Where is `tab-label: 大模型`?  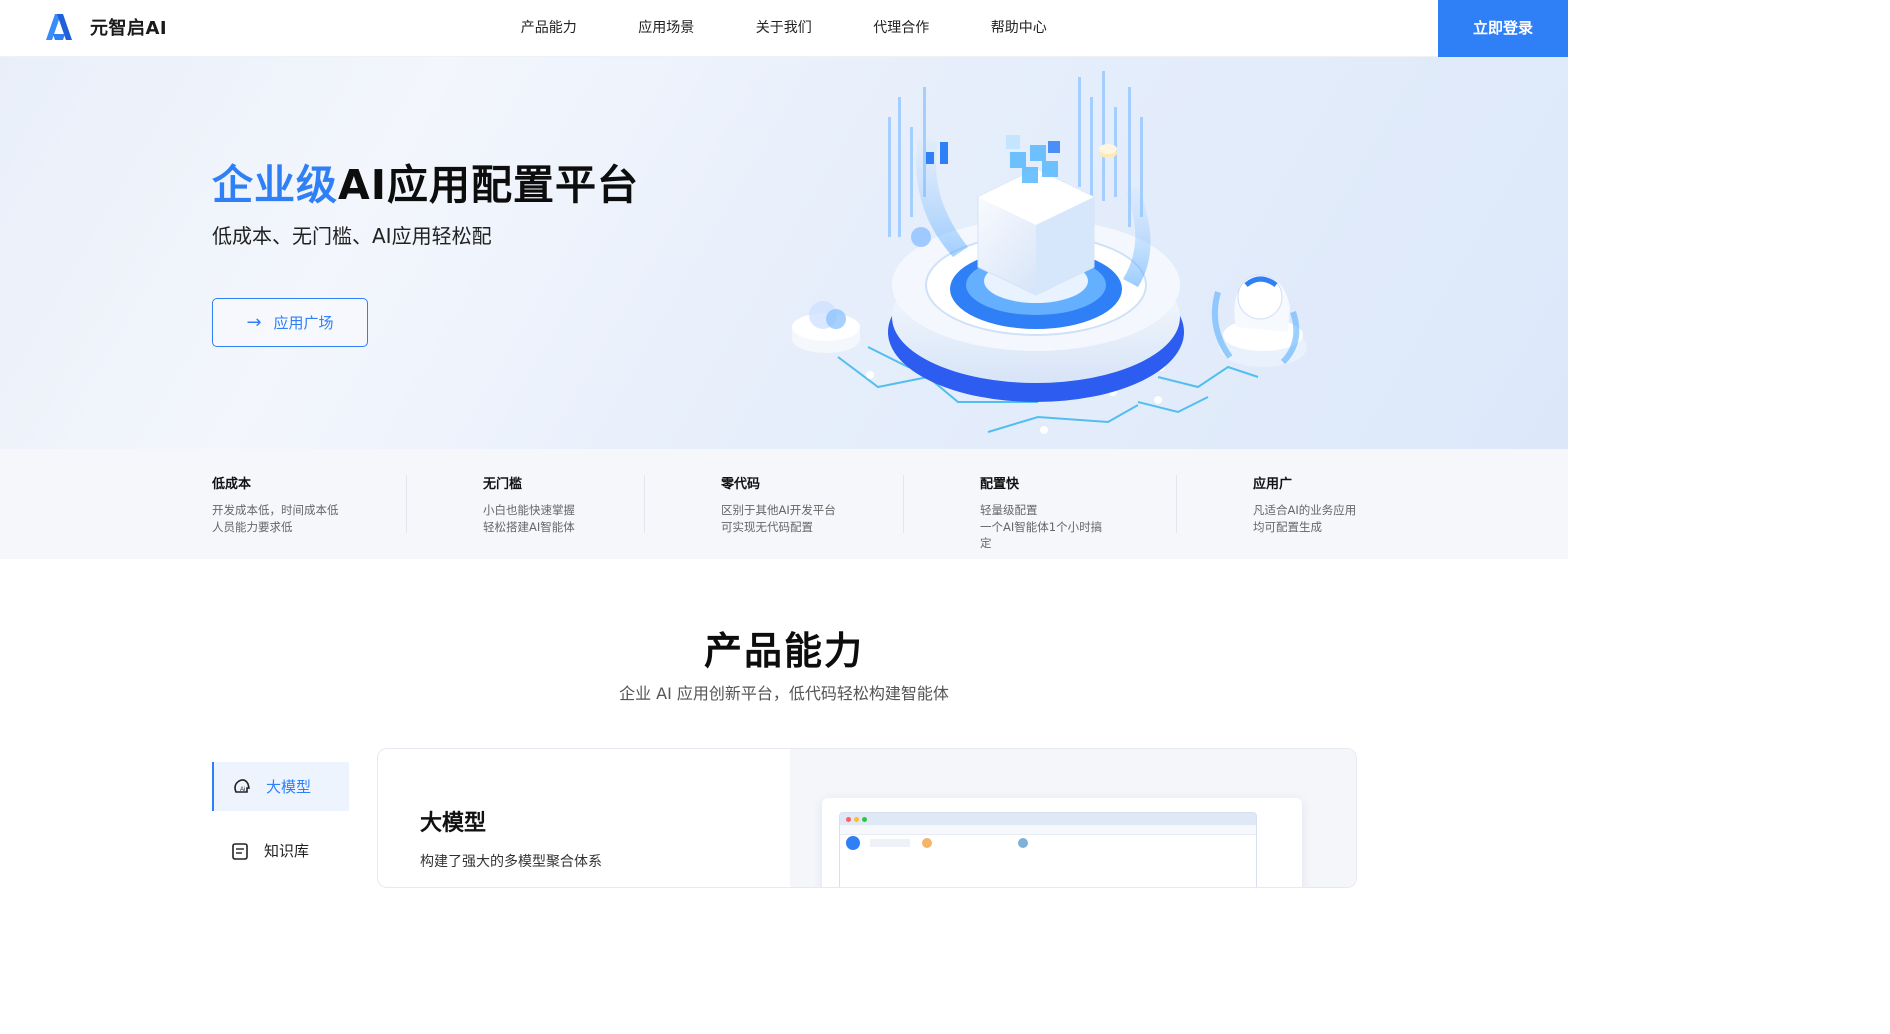 tab-label: 大模型 is located at coordinates (289, 787).